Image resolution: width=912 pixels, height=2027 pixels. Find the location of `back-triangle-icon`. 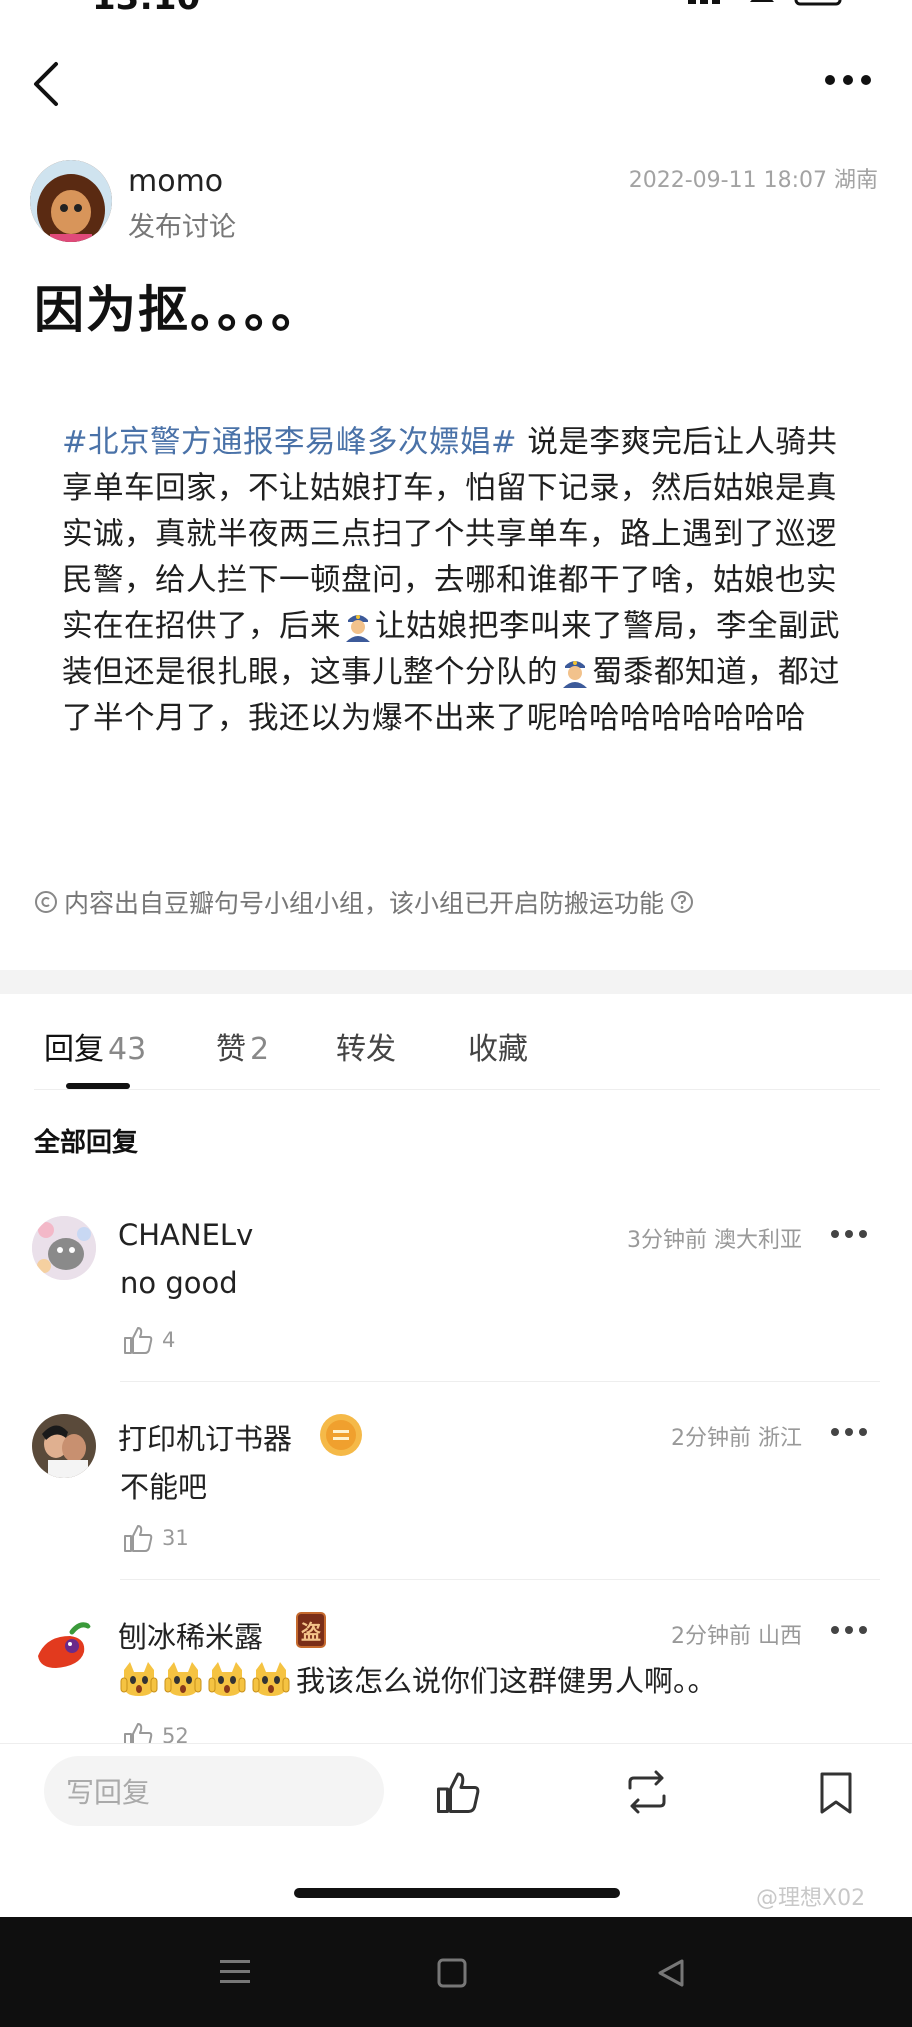

back-triangle-icon is located at coordinates (670, 1973).